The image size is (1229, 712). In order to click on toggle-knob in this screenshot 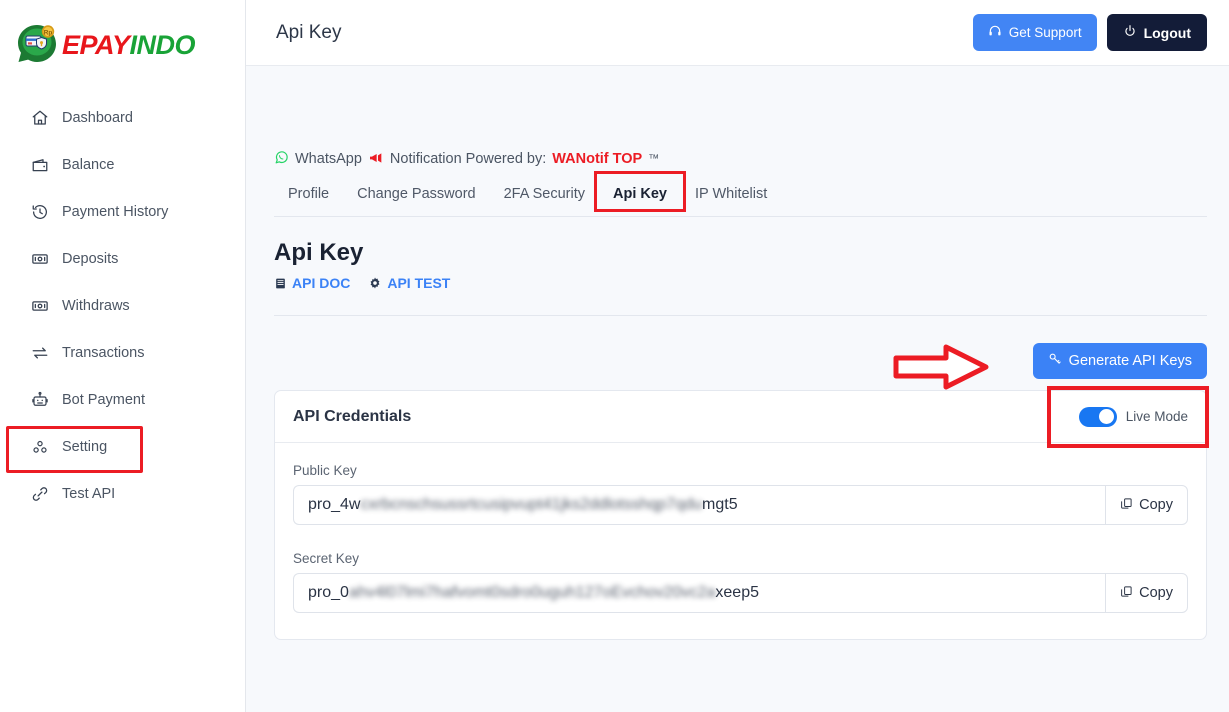, I will do `click(1107, 416)`.